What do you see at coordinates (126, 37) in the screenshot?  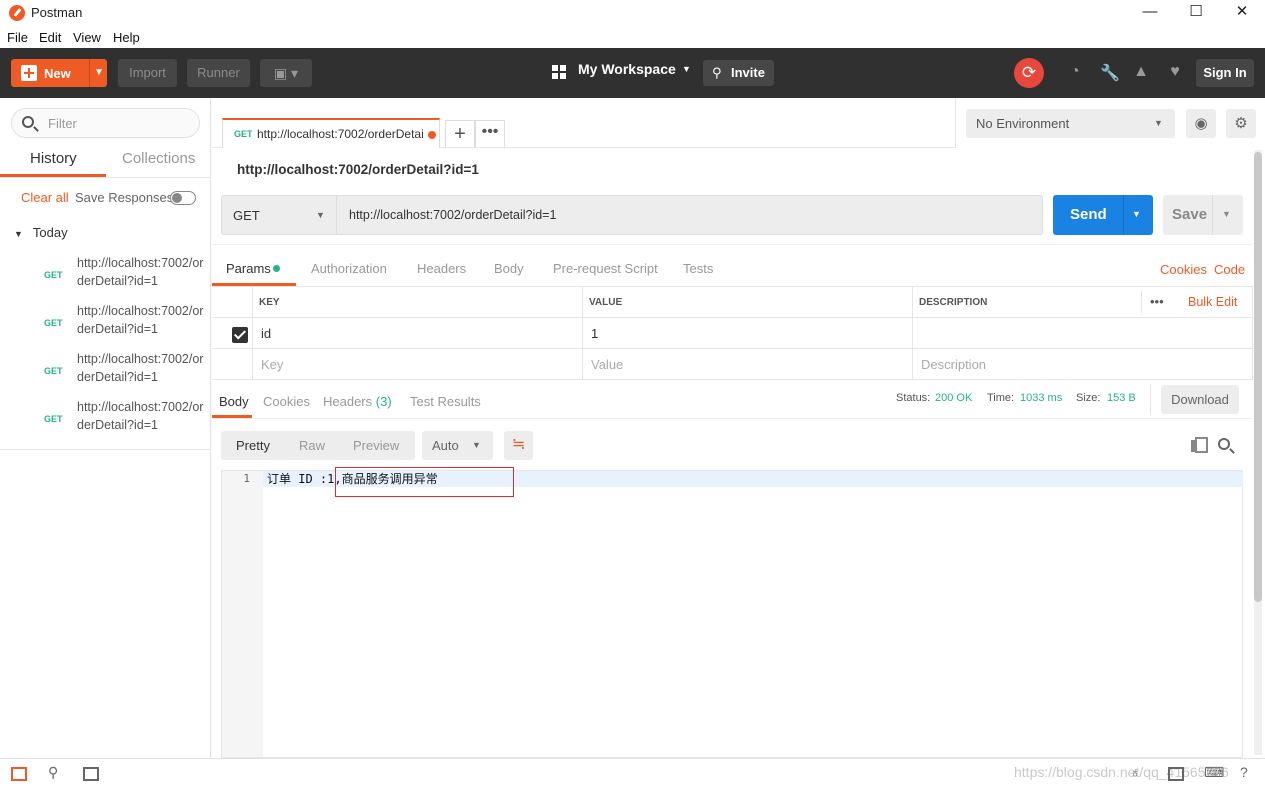 I see `menu-help: Help` at bounding box center [126, 37].